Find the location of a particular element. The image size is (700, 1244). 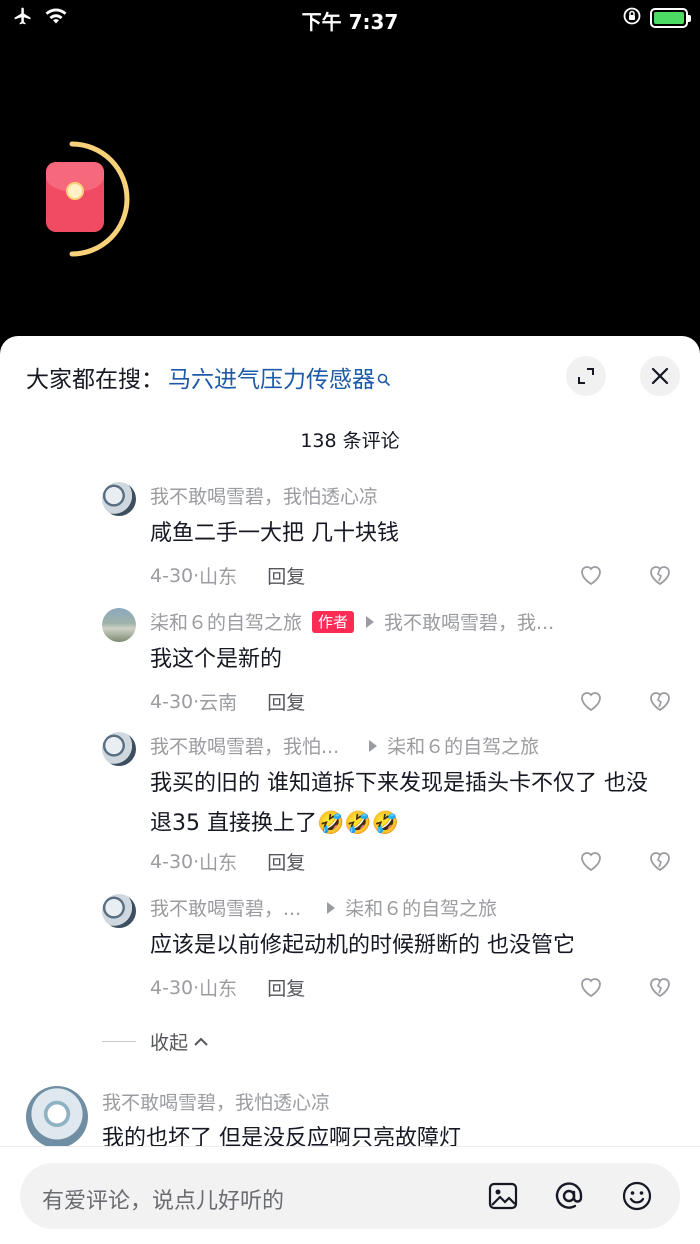

comment-input-placeholder: 有爱评论，说点儿好听的 is located at coordinates (163, 1201).